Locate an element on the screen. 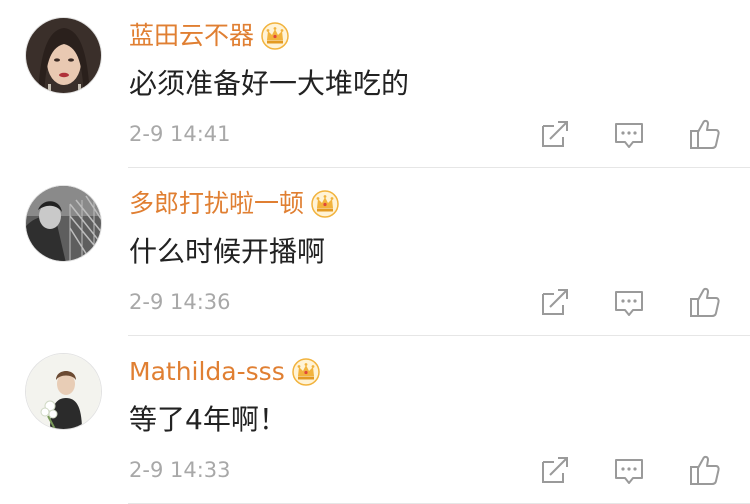 This screenshot has height=504, width=750. username-row: Mathilda-sss is located at coordinates (225, 372).